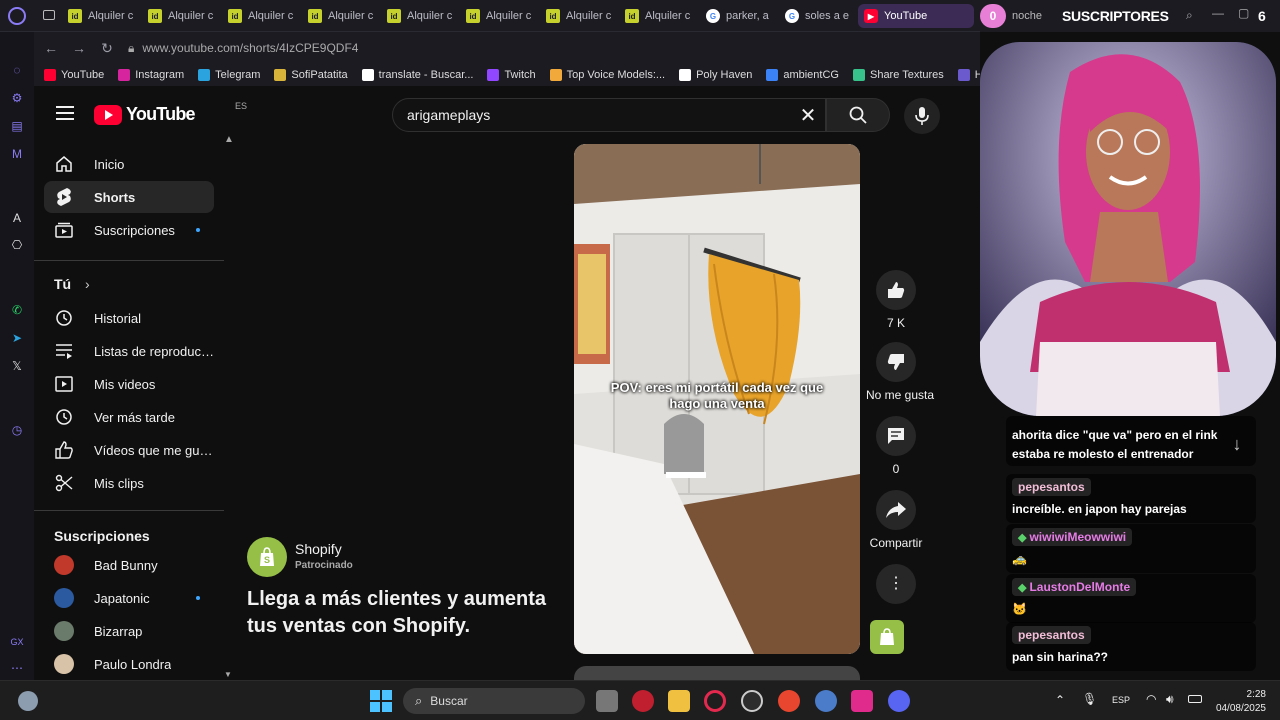  I want to click on bookmark-item: YouTube, so click(74, 75).